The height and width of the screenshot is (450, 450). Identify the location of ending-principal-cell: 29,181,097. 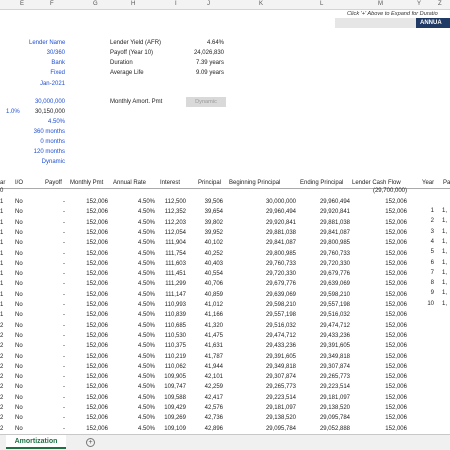
(334, 397).